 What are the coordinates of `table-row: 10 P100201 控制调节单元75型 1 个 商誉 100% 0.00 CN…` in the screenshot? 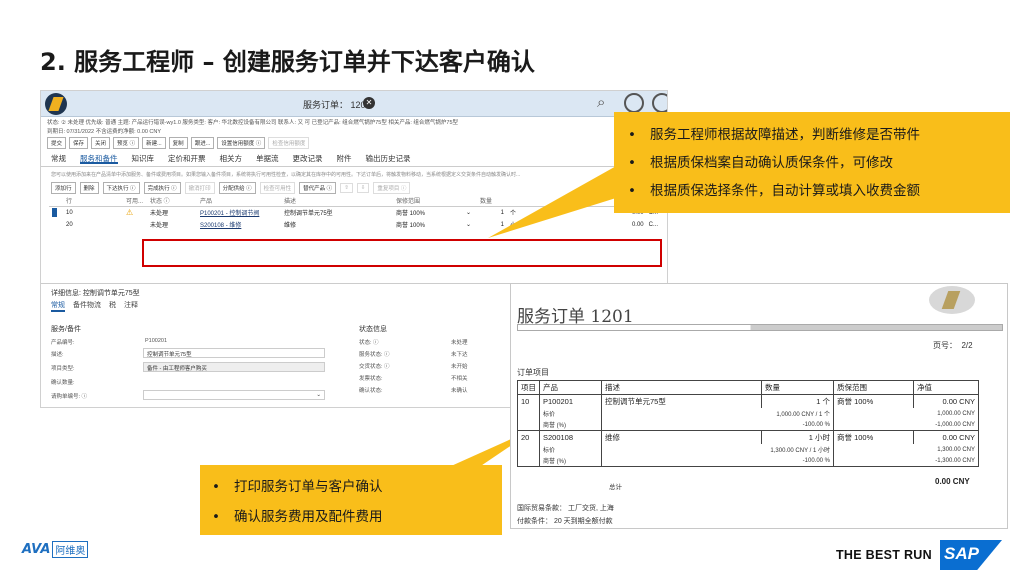 It's located at (748, 401).